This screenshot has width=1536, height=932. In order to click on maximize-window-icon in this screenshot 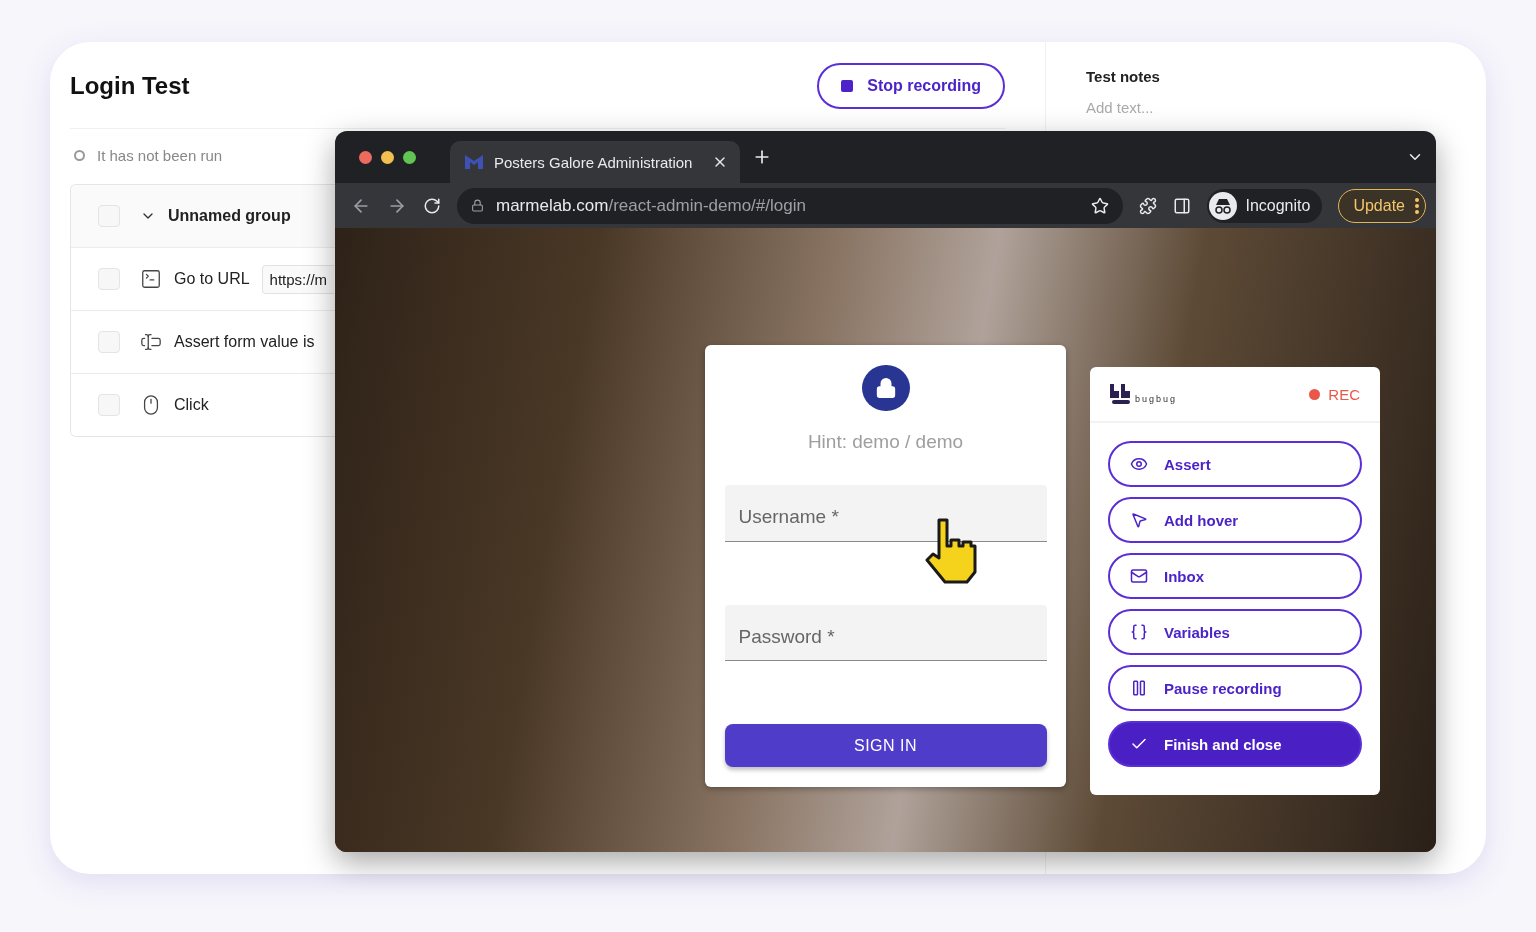, I will do `click(409, 157)`.